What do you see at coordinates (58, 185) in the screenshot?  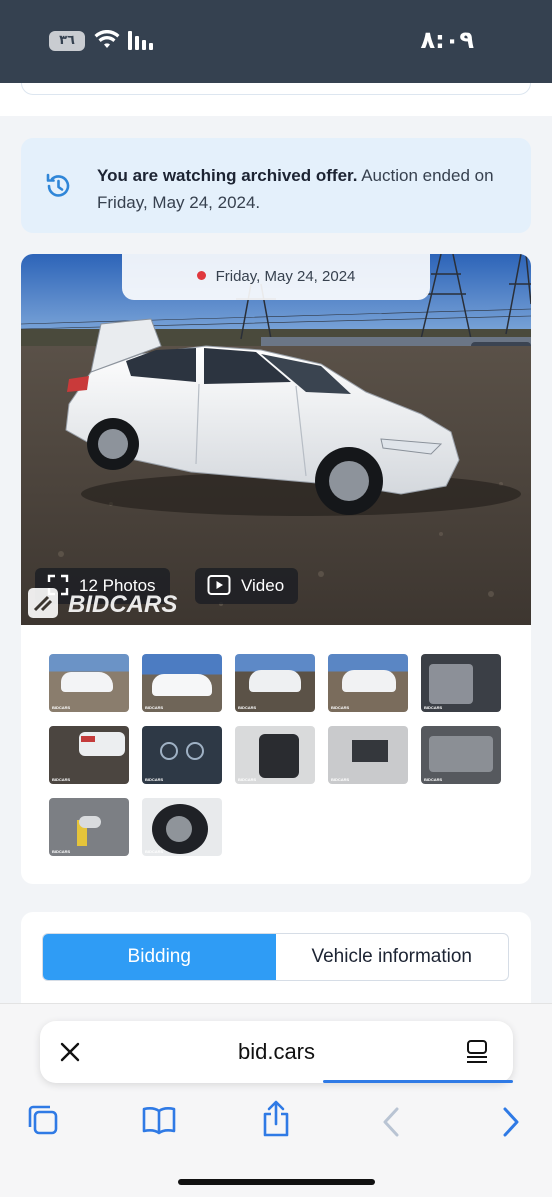 I see `history-icon` at bounding box center [58, 185].